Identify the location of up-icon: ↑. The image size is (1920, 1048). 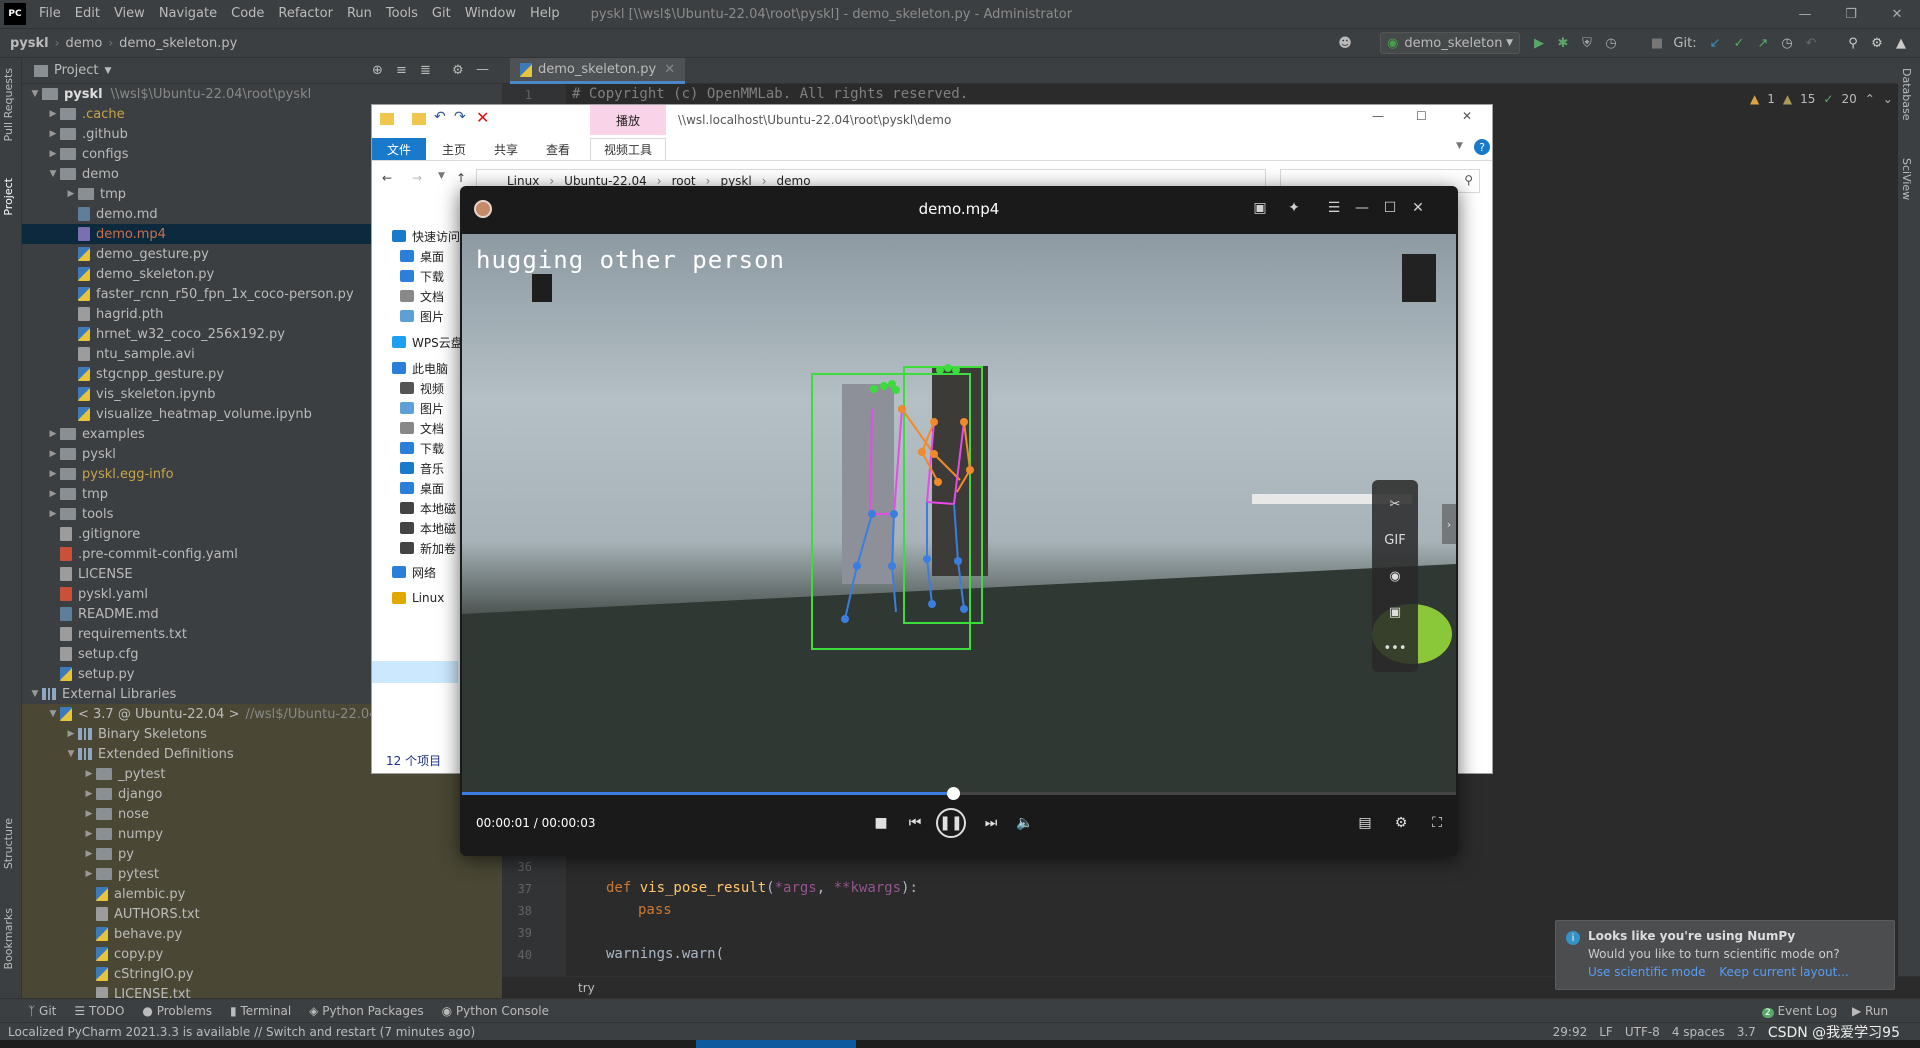
(461, 178).